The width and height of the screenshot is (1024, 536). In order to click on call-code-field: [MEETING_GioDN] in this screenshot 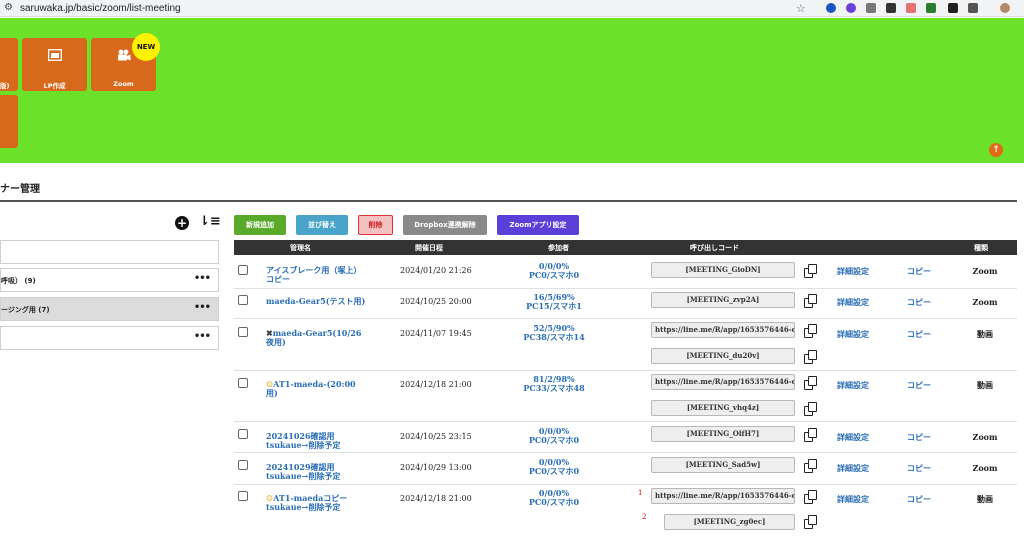, I will do `click(723, 270)`.